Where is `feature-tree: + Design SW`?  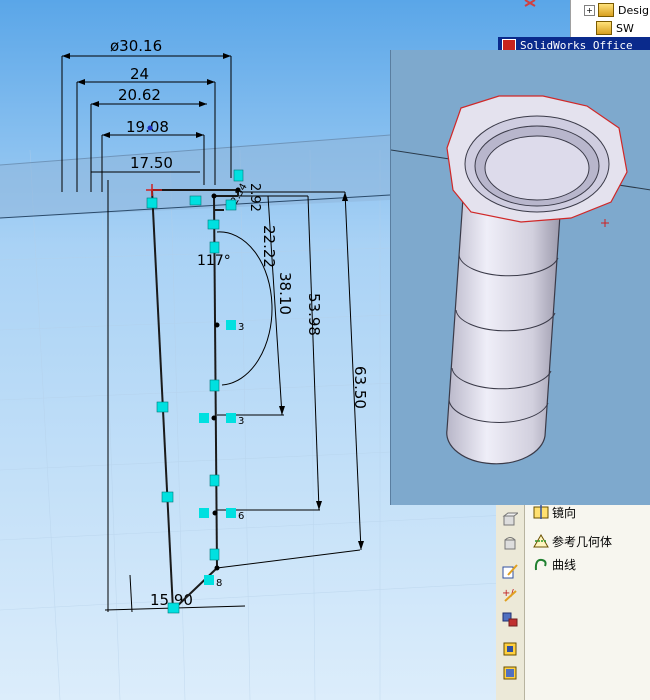 feature-tree: + Design SW is located at coordinates (610, 19).